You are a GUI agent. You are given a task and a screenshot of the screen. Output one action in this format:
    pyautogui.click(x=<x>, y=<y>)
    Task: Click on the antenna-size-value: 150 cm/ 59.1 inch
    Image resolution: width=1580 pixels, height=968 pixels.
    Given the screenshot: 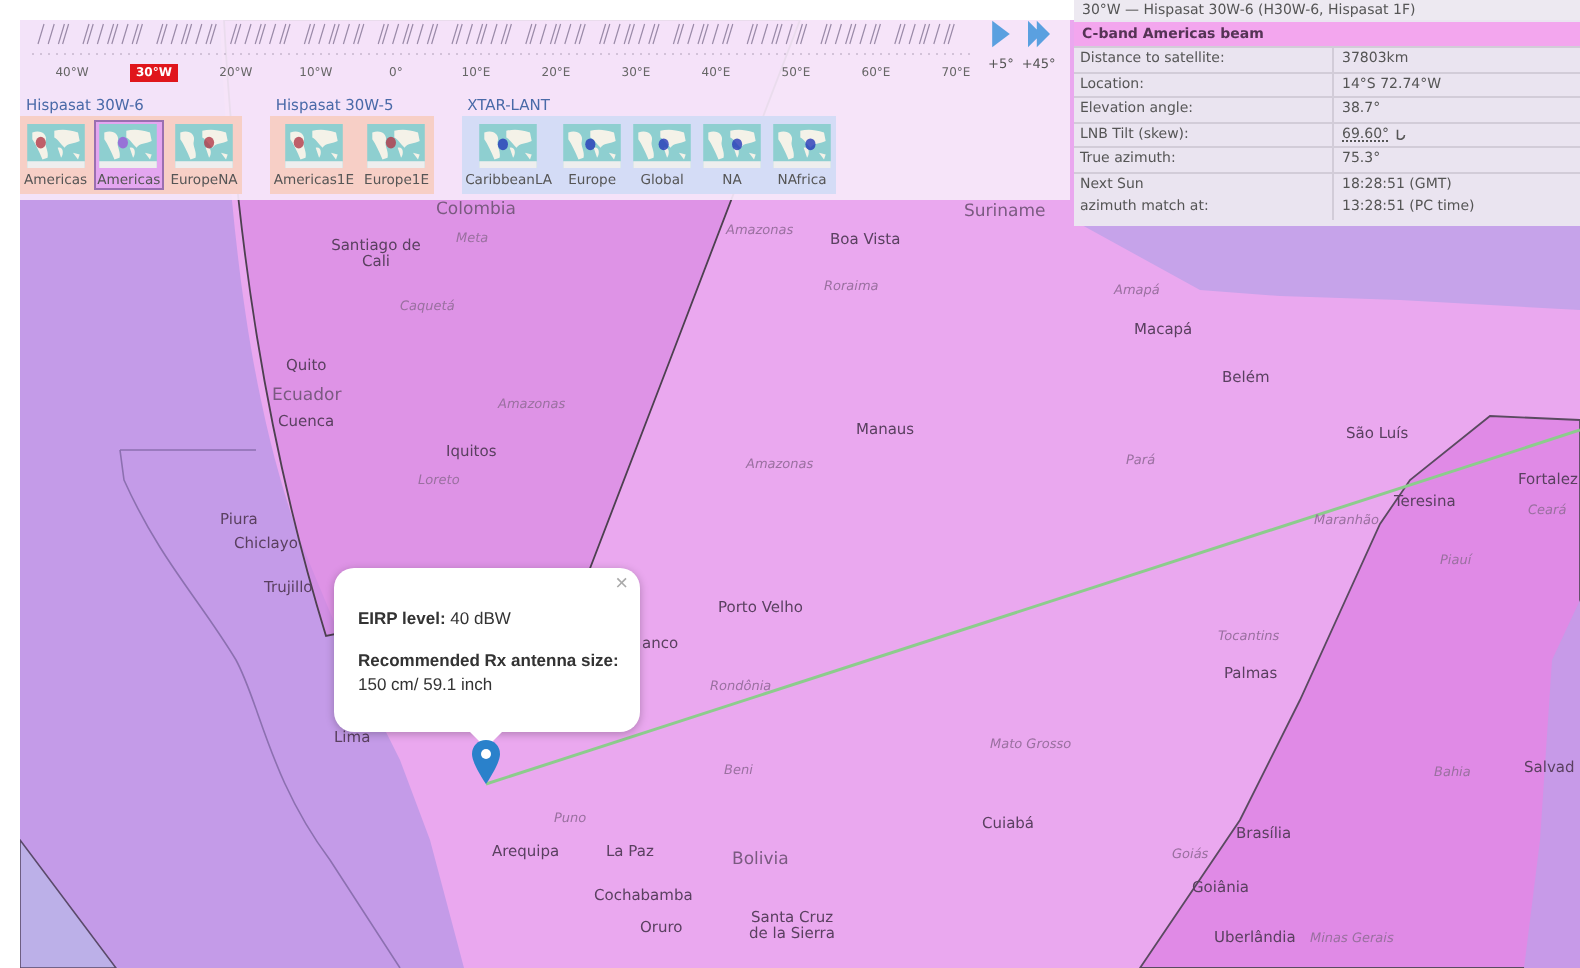 What is the action you would take?
    pyautogui.click(x=426, y=684)
    